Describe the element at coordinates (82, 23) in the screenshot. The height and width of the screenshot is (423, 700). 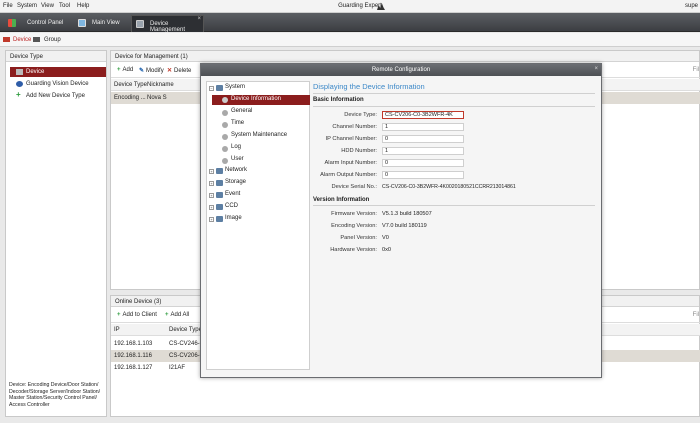
I see `main-view-icon` at that location.